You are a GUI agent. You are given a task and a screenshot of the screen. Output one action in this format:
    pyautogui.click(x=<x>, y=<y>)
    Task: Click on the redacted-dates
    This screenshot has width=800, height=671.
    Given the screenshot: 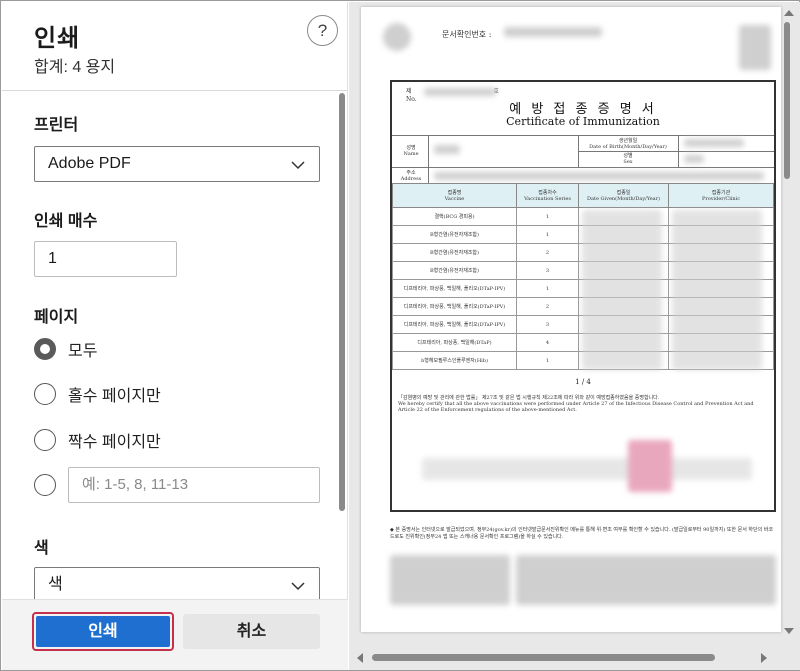 What is the action you would take?
    pyautogui.click(x=622, y=290)
    